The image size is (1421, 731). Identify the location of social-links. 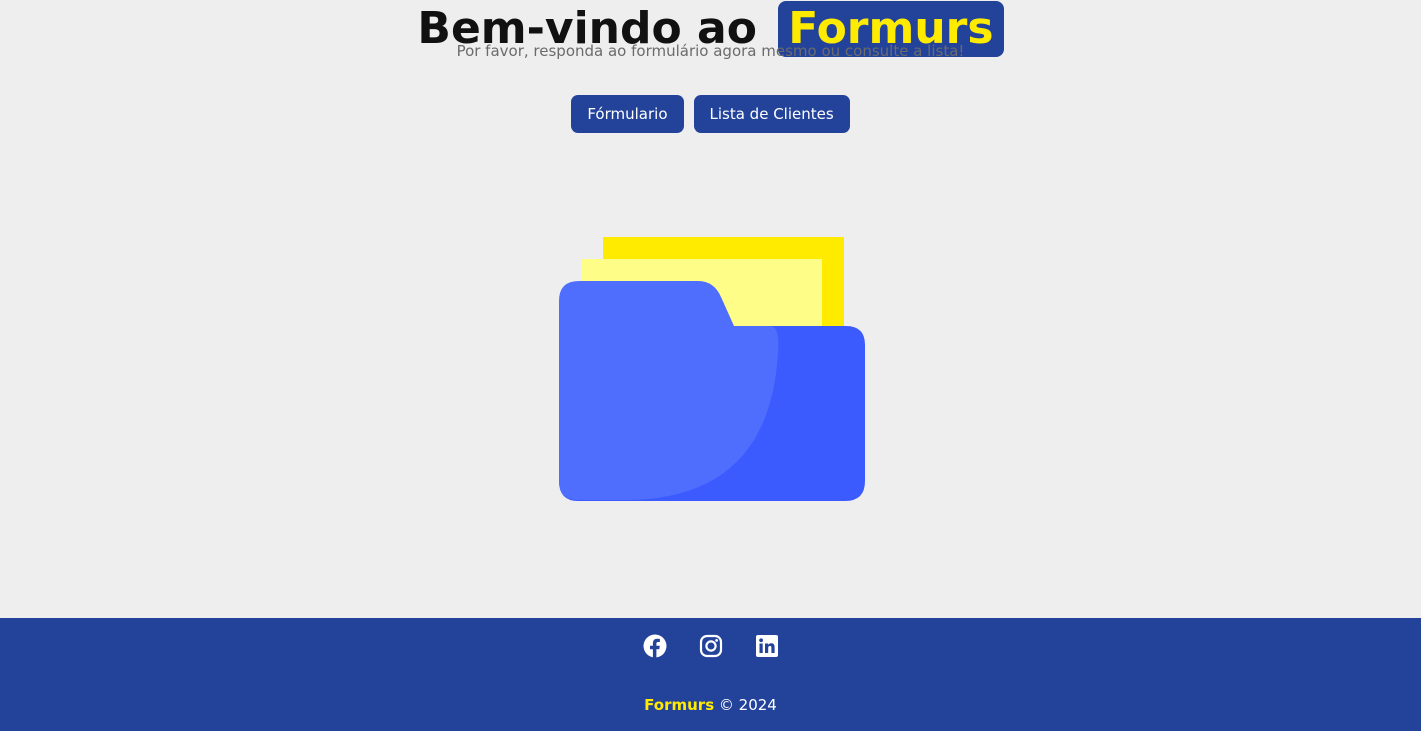
(710, 646).